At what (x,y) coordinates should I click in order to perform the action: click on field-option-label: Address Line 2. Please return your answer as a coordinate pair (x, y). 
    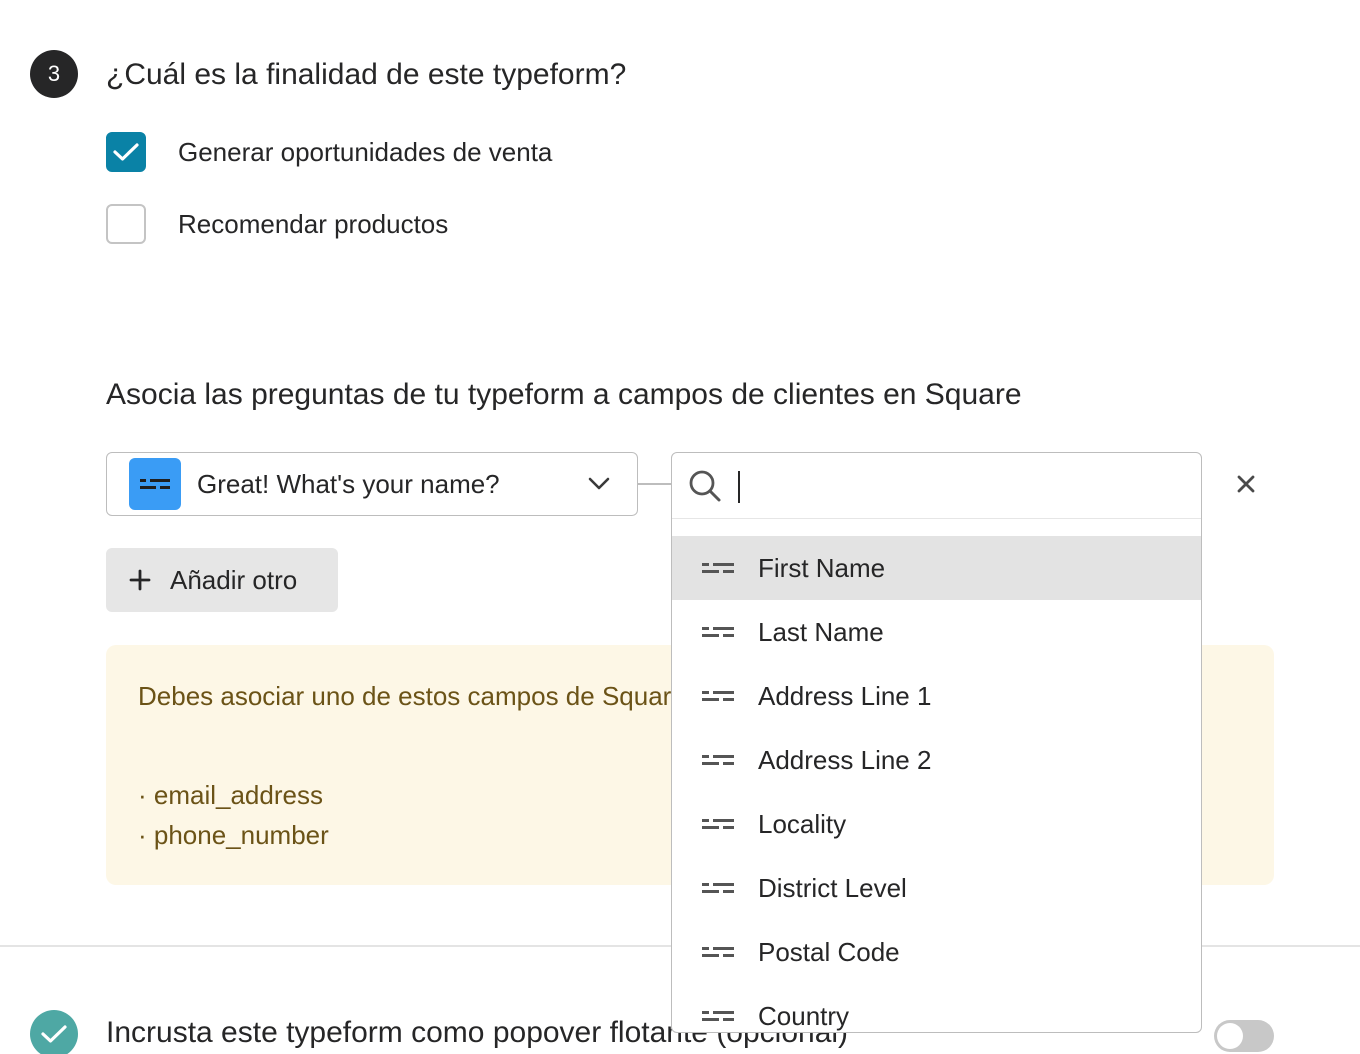
    Looking at the image, I should click on (845, 759).